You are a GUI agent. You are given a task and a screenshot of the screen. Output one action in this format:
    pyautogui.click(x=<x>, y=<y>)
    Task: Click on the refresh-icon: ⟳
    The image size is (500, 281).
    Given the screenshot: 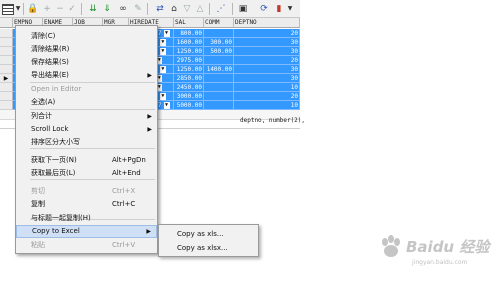 What is the action you would take?
    pyautogui.click(x=264, y=9)
    